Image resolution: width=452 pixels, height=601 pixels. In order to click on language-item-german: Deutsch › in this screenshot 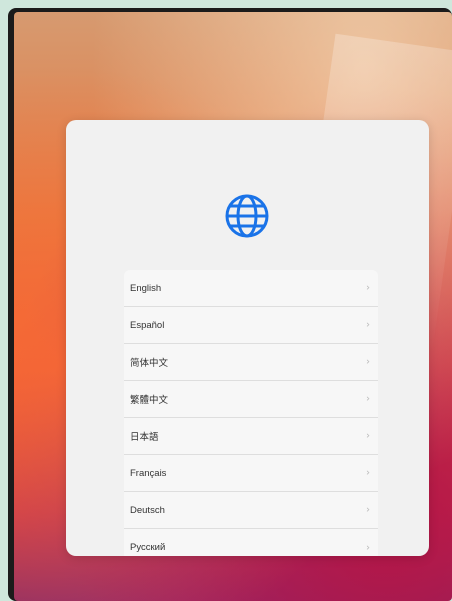, I will do `click(251, 510)`.